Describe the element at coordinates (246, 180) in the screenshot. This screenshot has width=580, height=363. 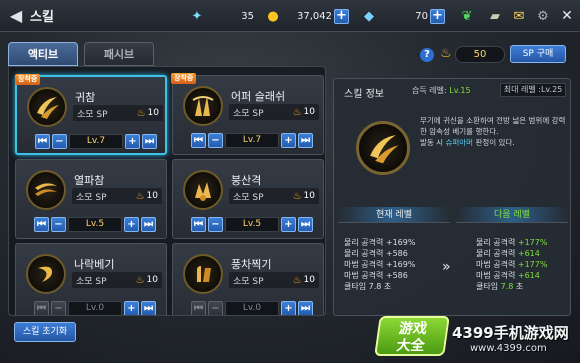
I see `skill-name: 붕산격` at that location.